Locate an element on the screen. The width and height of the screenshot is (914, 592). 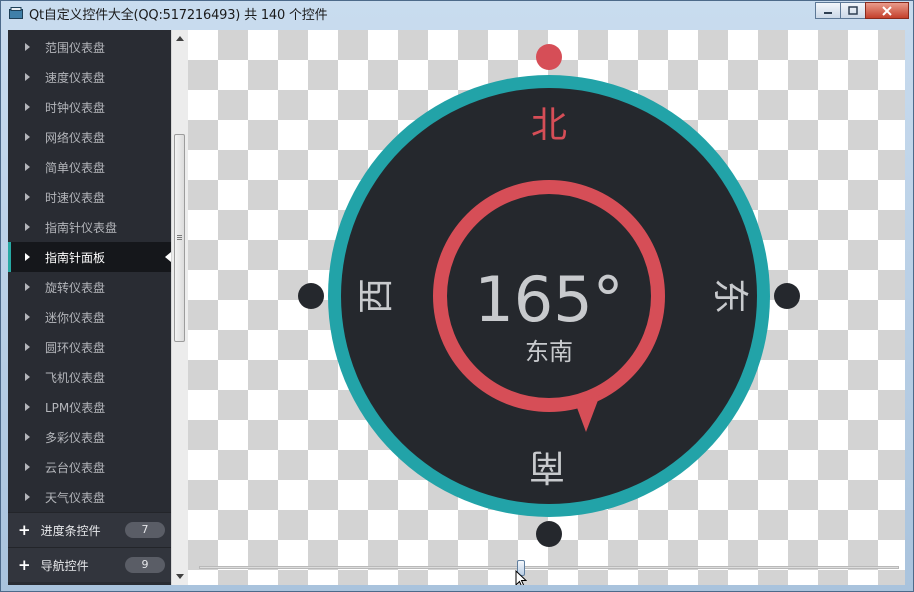
north-label: 北 is located at coordinates (549, 125).